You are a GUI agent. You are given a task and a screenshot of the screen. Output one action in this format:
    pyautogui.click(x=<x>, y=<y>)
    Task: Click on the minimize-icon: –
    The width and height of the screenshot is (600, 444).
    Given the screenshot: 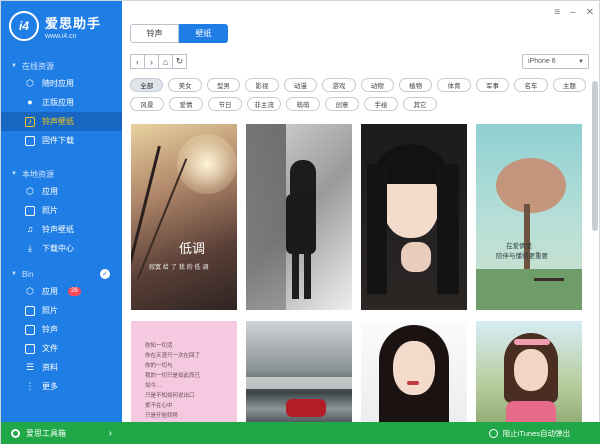 What is the action you would take?
    pyautogui.click(x=573, y=12)
    